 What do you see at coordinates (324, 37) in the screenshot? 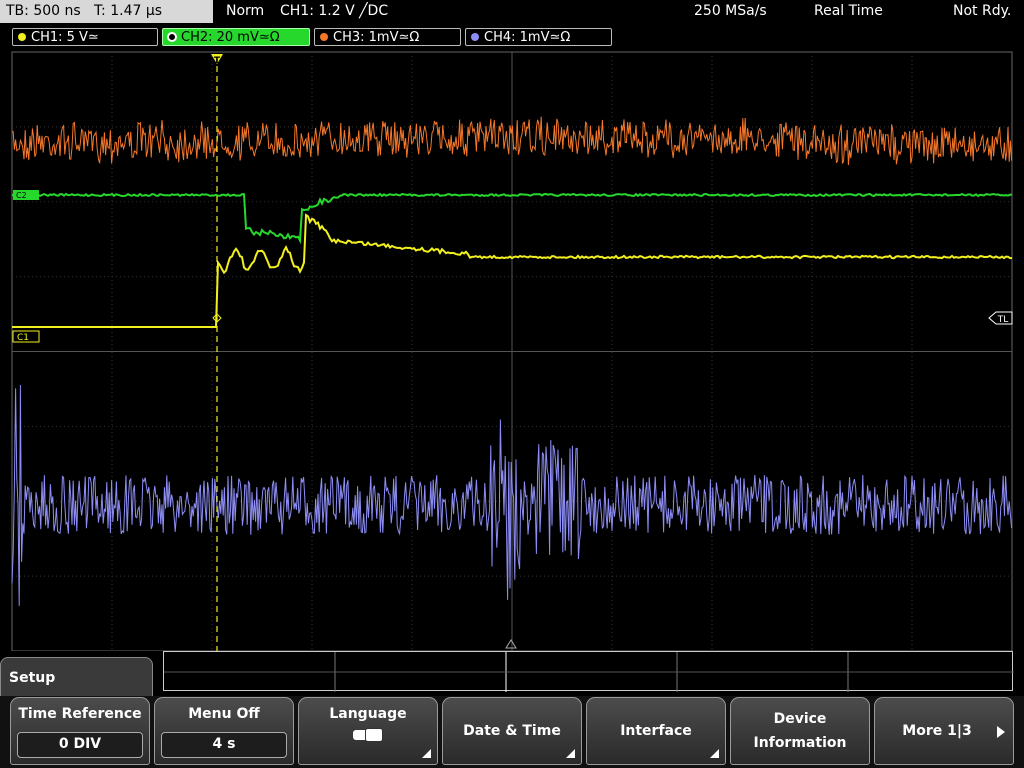
I see `ch3-color-dot` at bounding box center [324, 37].